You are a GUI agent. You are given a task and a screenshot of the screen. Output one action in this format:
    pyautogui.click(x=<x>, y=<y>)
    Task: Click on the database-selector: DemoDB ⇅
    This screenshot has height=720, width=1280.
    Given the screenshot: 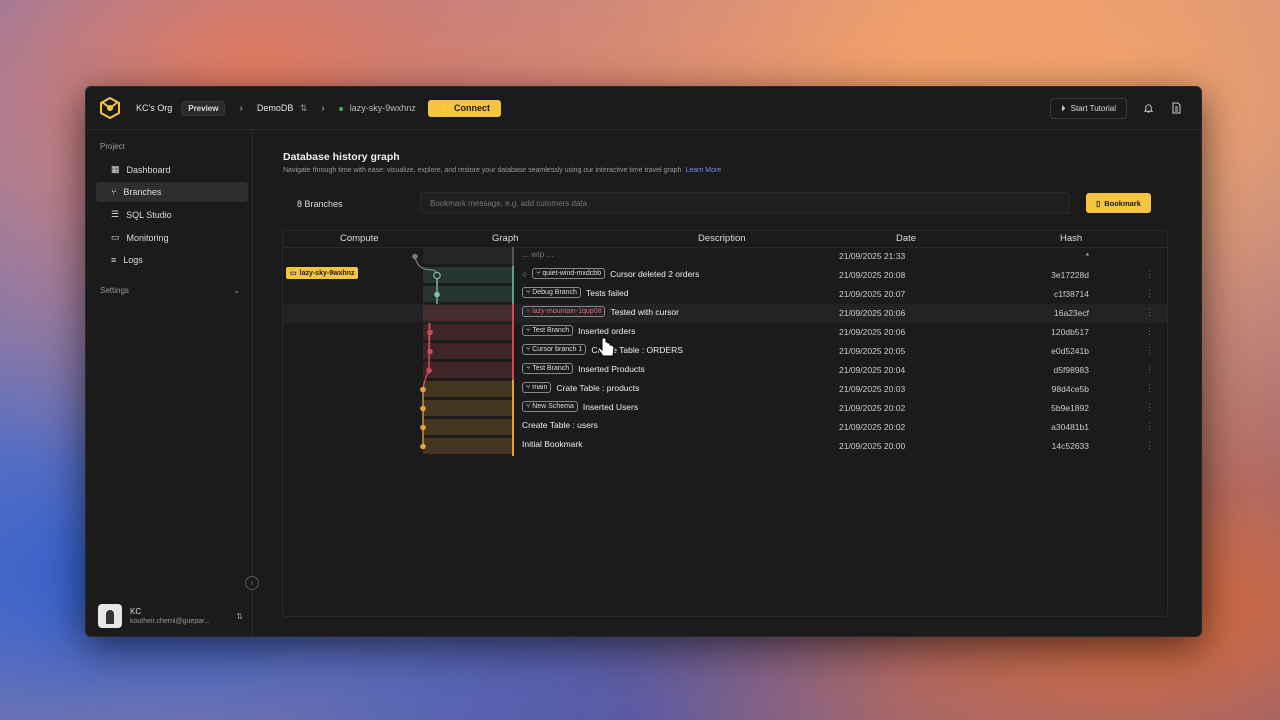 What is the action you would take?
    pyautogui.click(x=282, y=108)
    